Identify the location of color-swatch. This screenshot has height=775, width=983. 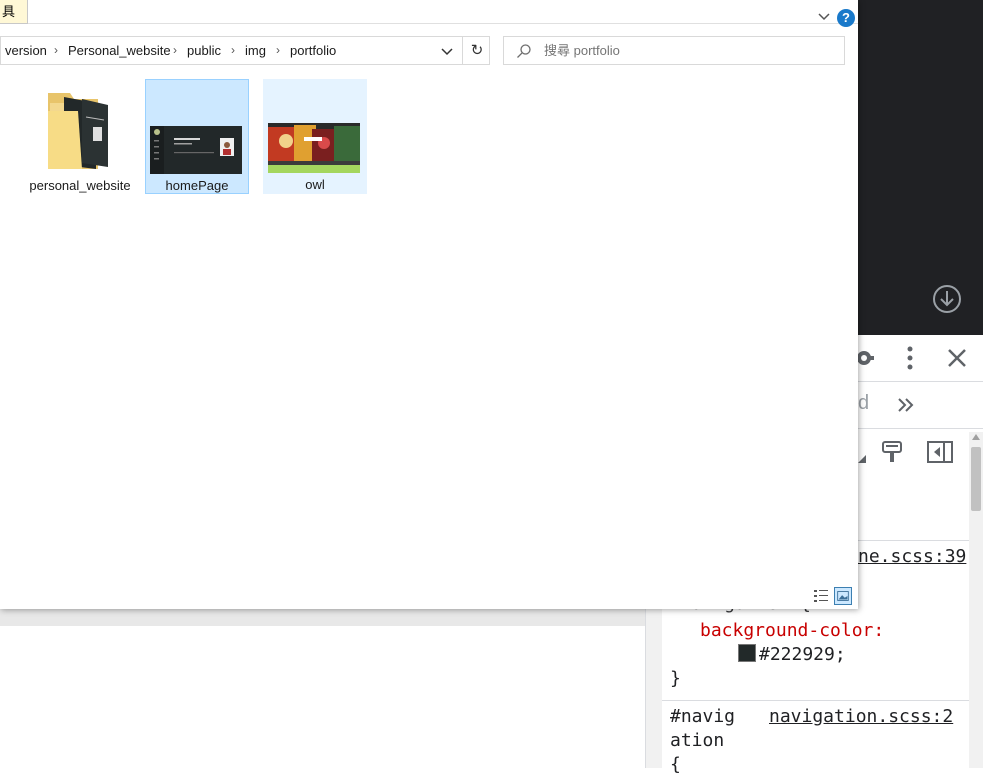
(747, 653).